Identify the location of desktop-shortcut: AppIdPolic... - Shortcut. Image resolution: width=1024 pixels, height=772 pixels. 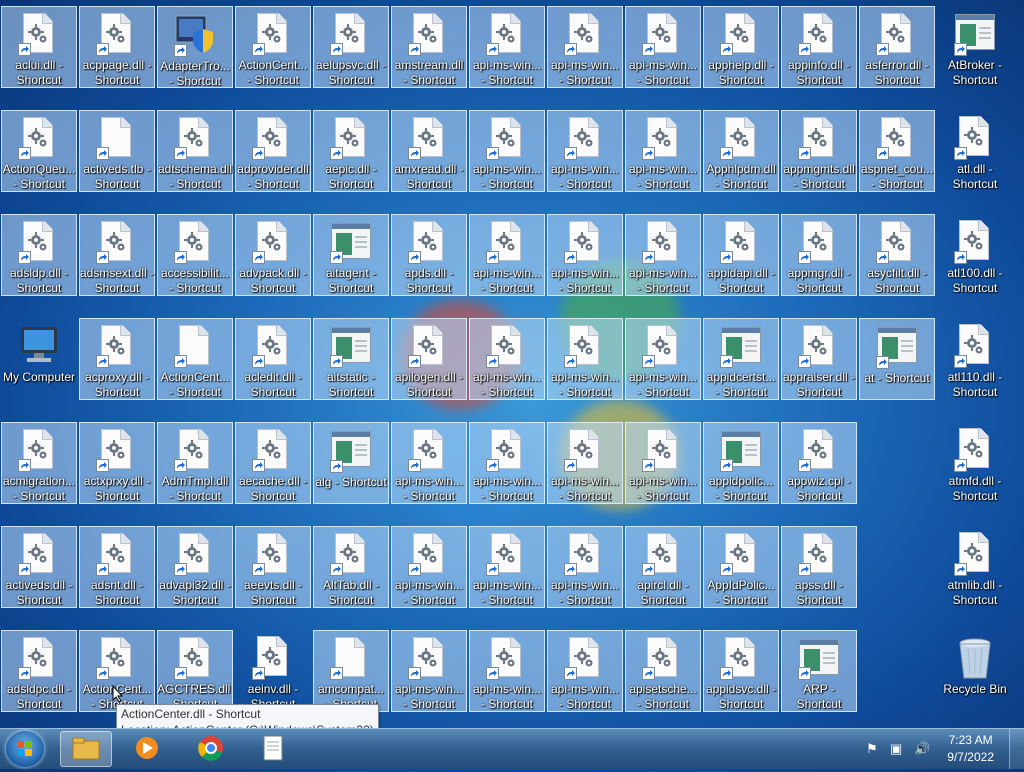
(741, 567).